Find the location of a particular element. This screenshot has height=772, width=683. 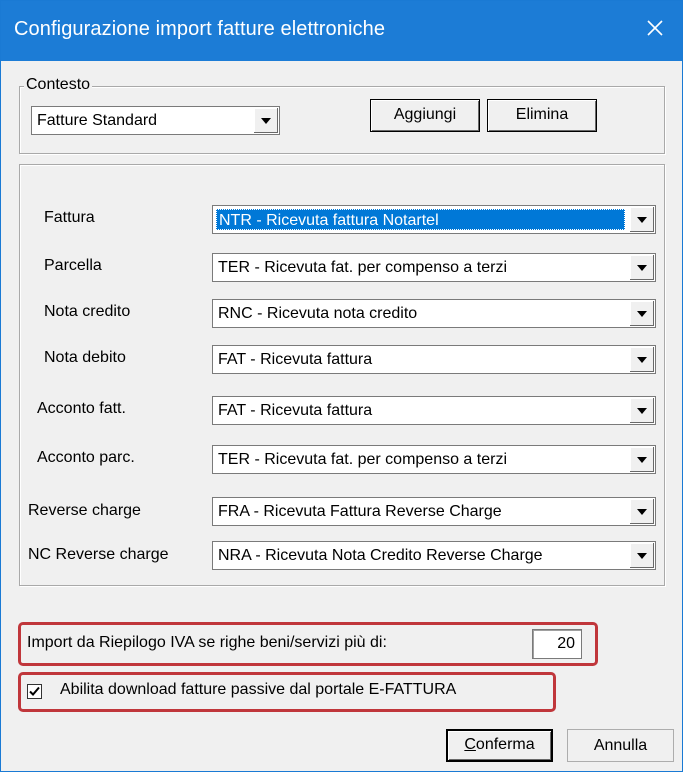

confirm-label: onferma is located at coordinates (505, 744).